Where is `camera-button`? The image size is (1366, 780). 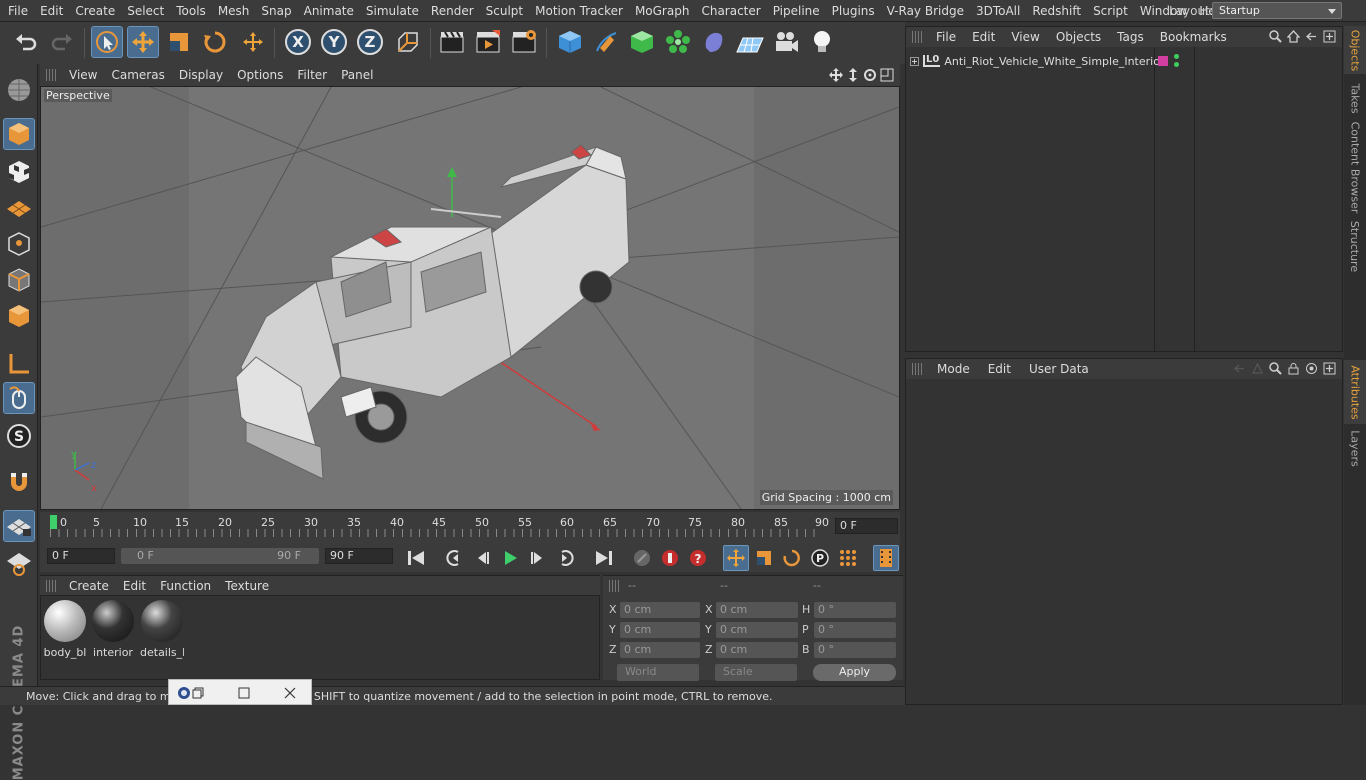 camera-button is located at coordinates (786, 42).